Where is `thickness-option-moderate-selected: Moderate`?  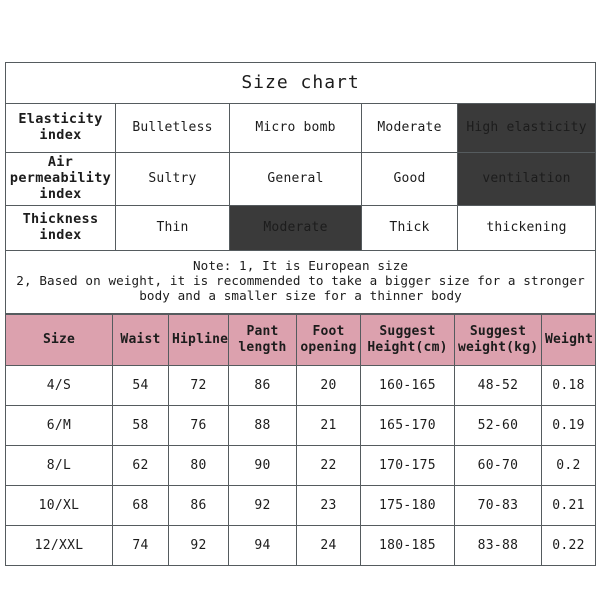
thickness-option-moderate-selected: Moderate is located at coordinates (295, 227).